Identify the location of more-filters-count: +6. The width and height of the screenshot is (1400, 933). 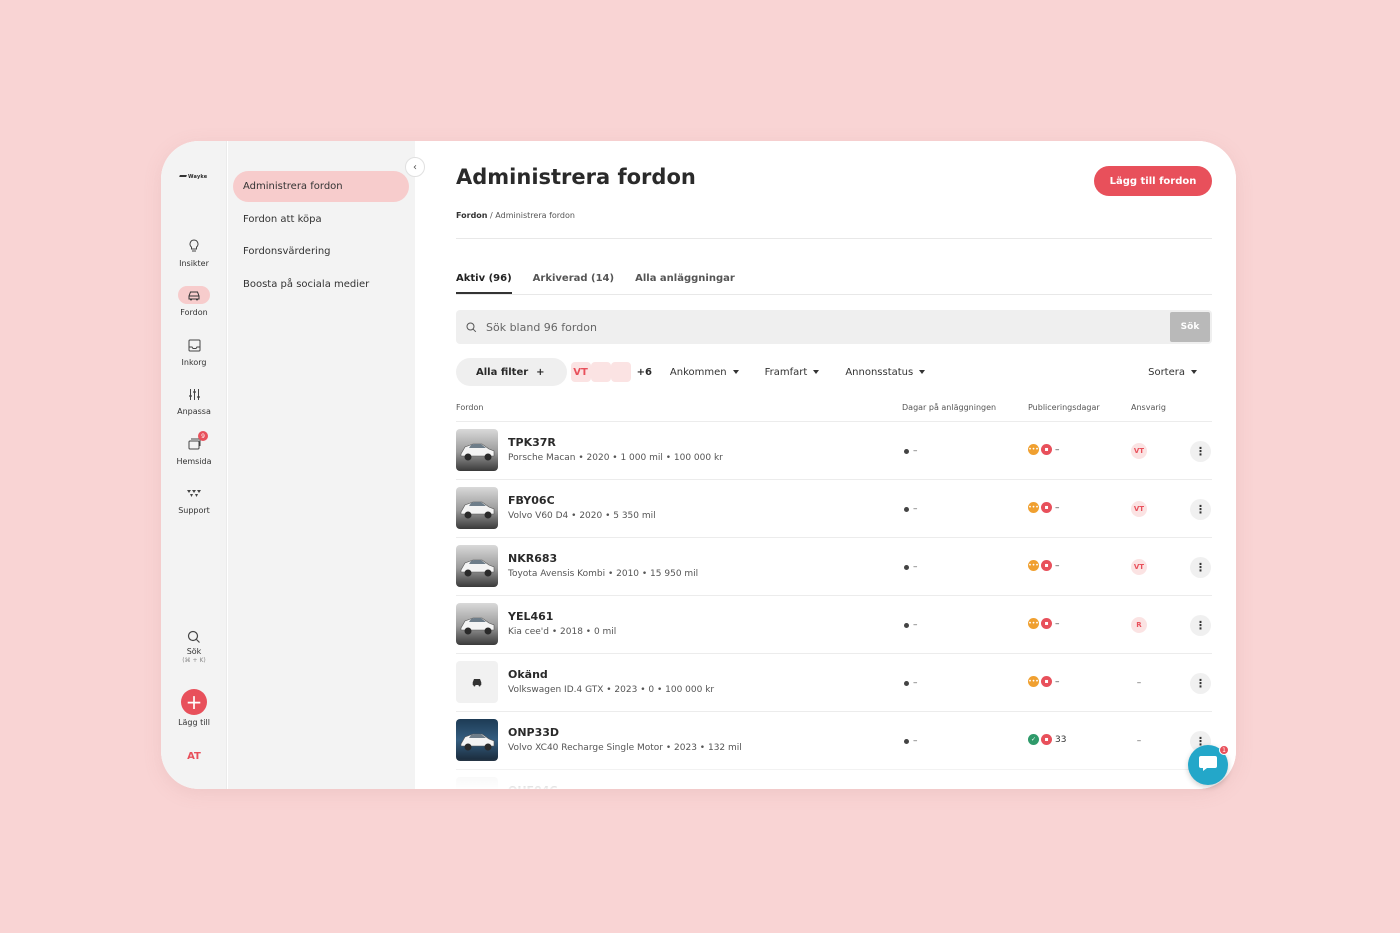
(644, 372).